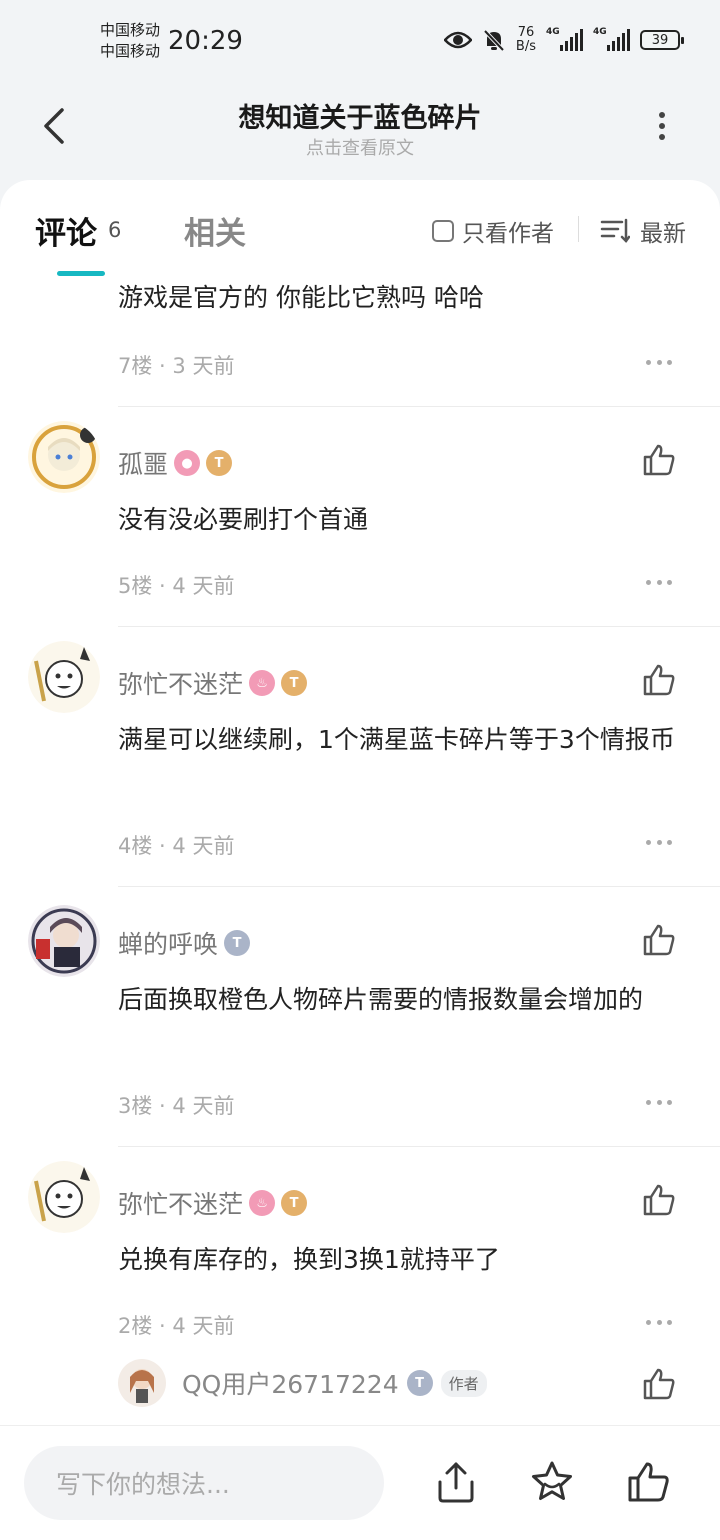  Describe the element at coordinates (135, 586) in the screenshot. I see `floor-number: 5楼` at that location.